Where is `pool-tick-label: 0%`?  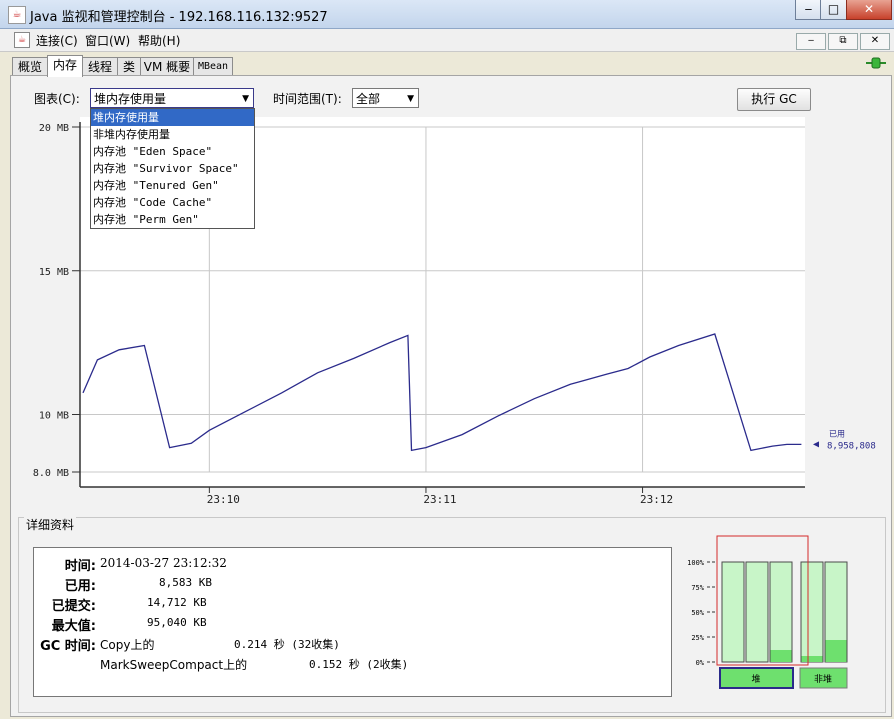 pool-tick-label: 0% is located at coordinates (700, 663).